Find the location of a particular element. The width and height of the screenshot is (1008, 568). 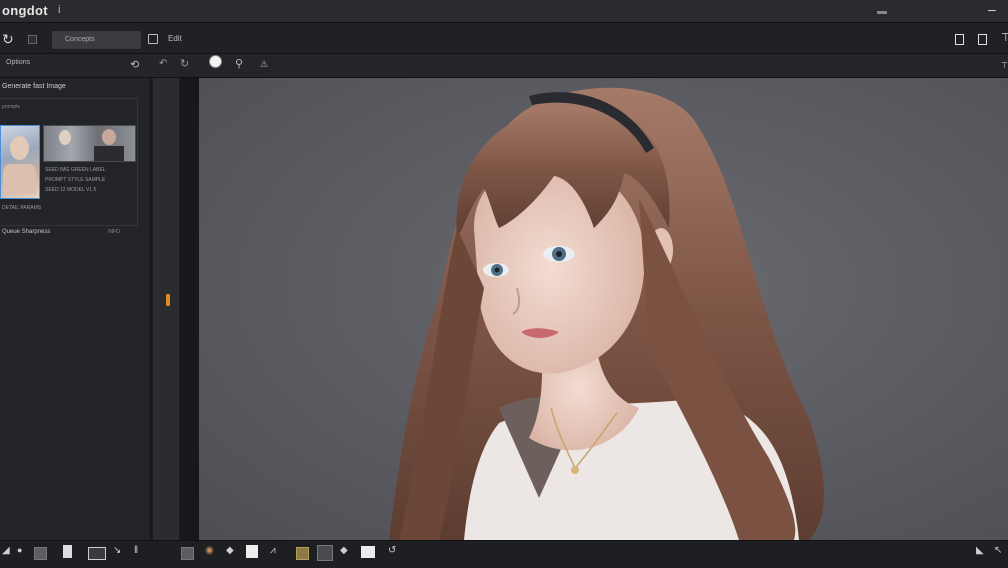

title-bar is located at coordinates (504, 11).